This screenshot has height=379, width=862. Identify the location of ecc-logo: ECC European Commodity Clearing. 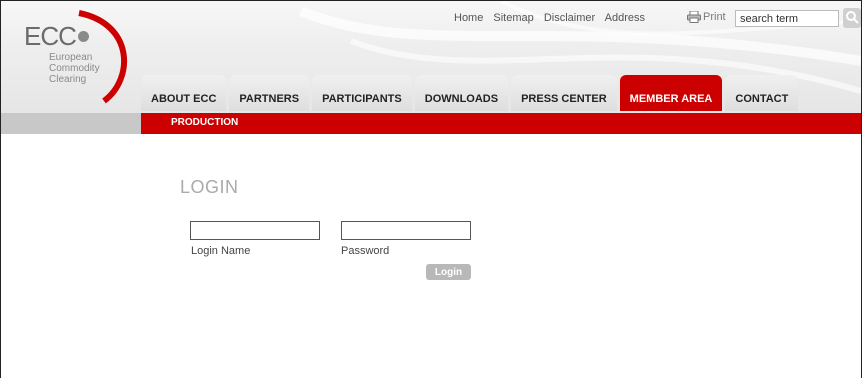
(71, 56).